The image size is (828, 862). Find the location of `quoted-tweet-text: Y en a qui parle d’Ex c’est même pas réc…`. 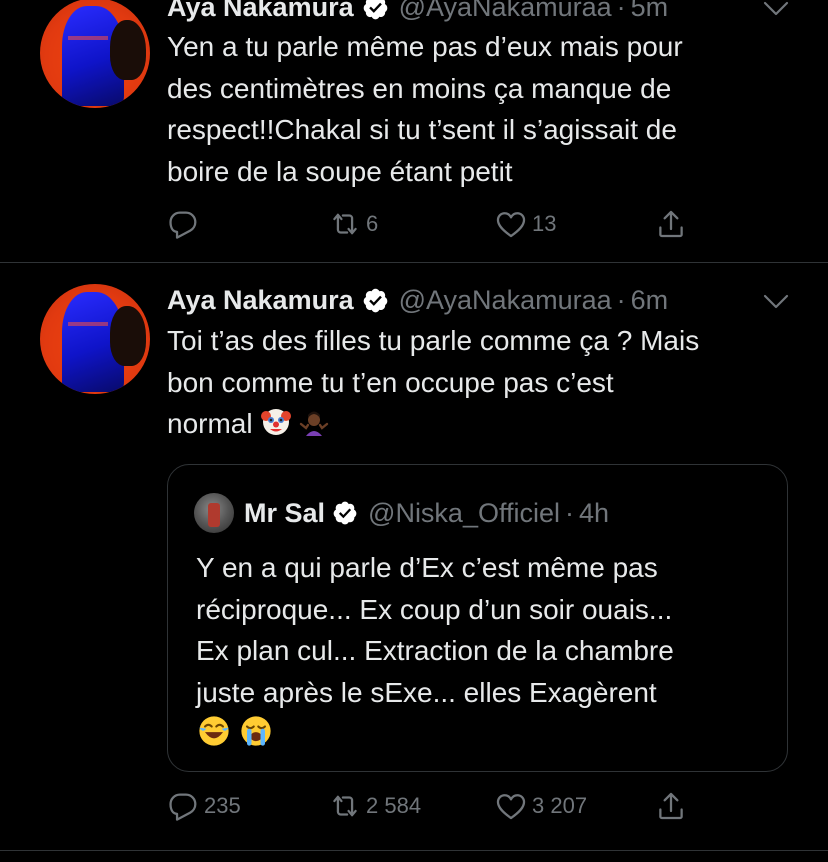

quoted-tweet-text: Y en a qui parle d’Ex c’est même pas réc… is located at coordinates (435, 630).